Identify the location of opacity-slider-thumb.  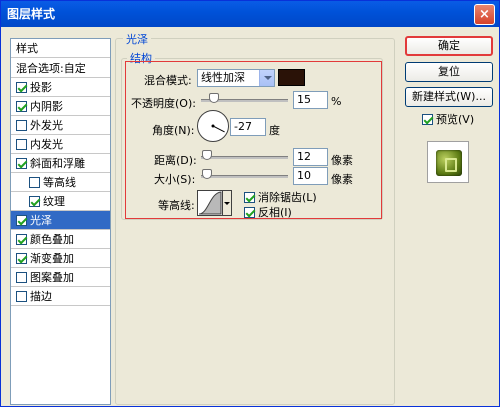
(214, 98).